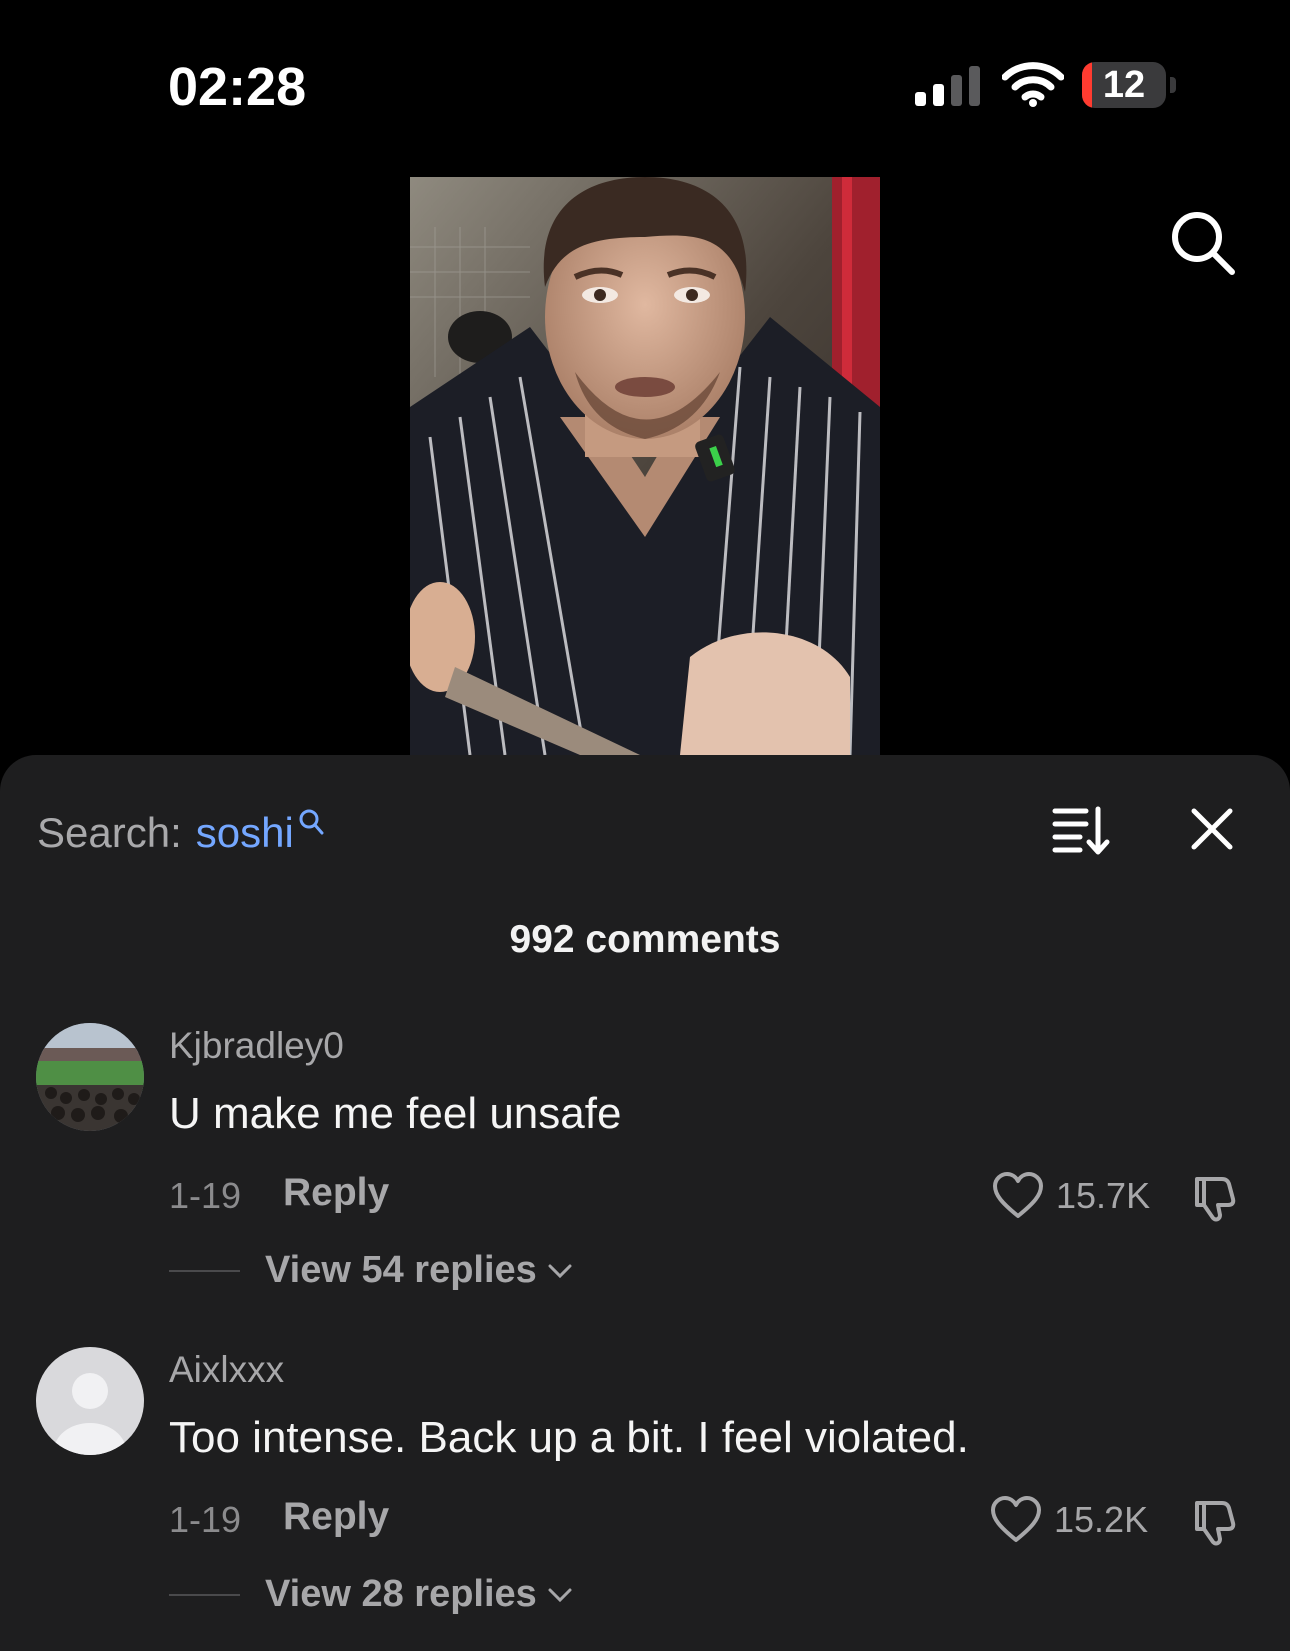 Image resolution: width=1290 pixels, height=1651 pixels. What do you see at coordinates (1203, 243) in the screenshot?
I see `search-icon` at bounding box center [1203, 243].